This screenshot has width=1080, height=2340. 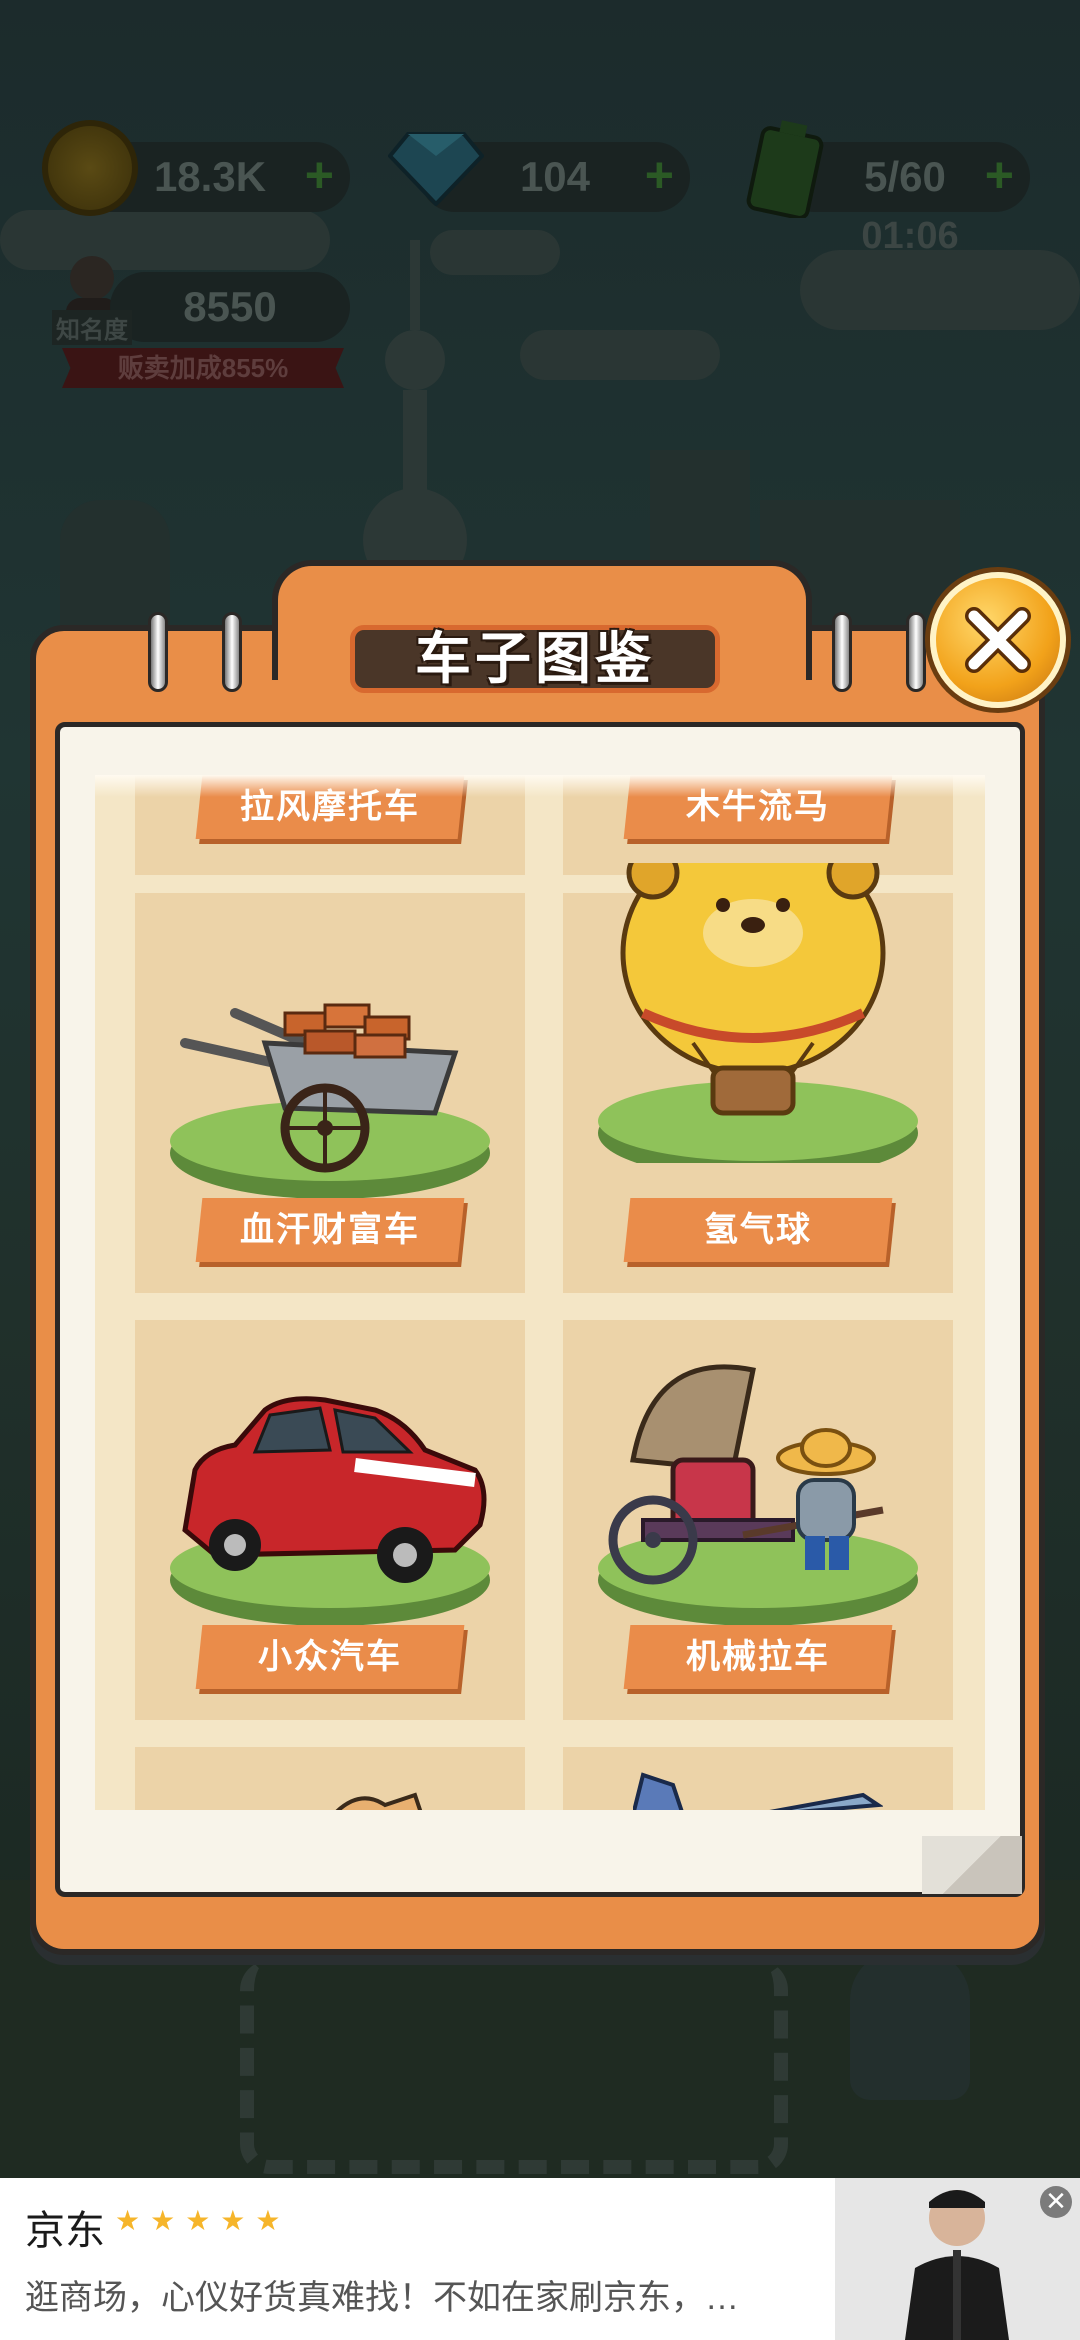 What do you see at coordinates (92, 327) in the screenshot?
I see `fame-label: 知名度` at bounding box center [92, 327].